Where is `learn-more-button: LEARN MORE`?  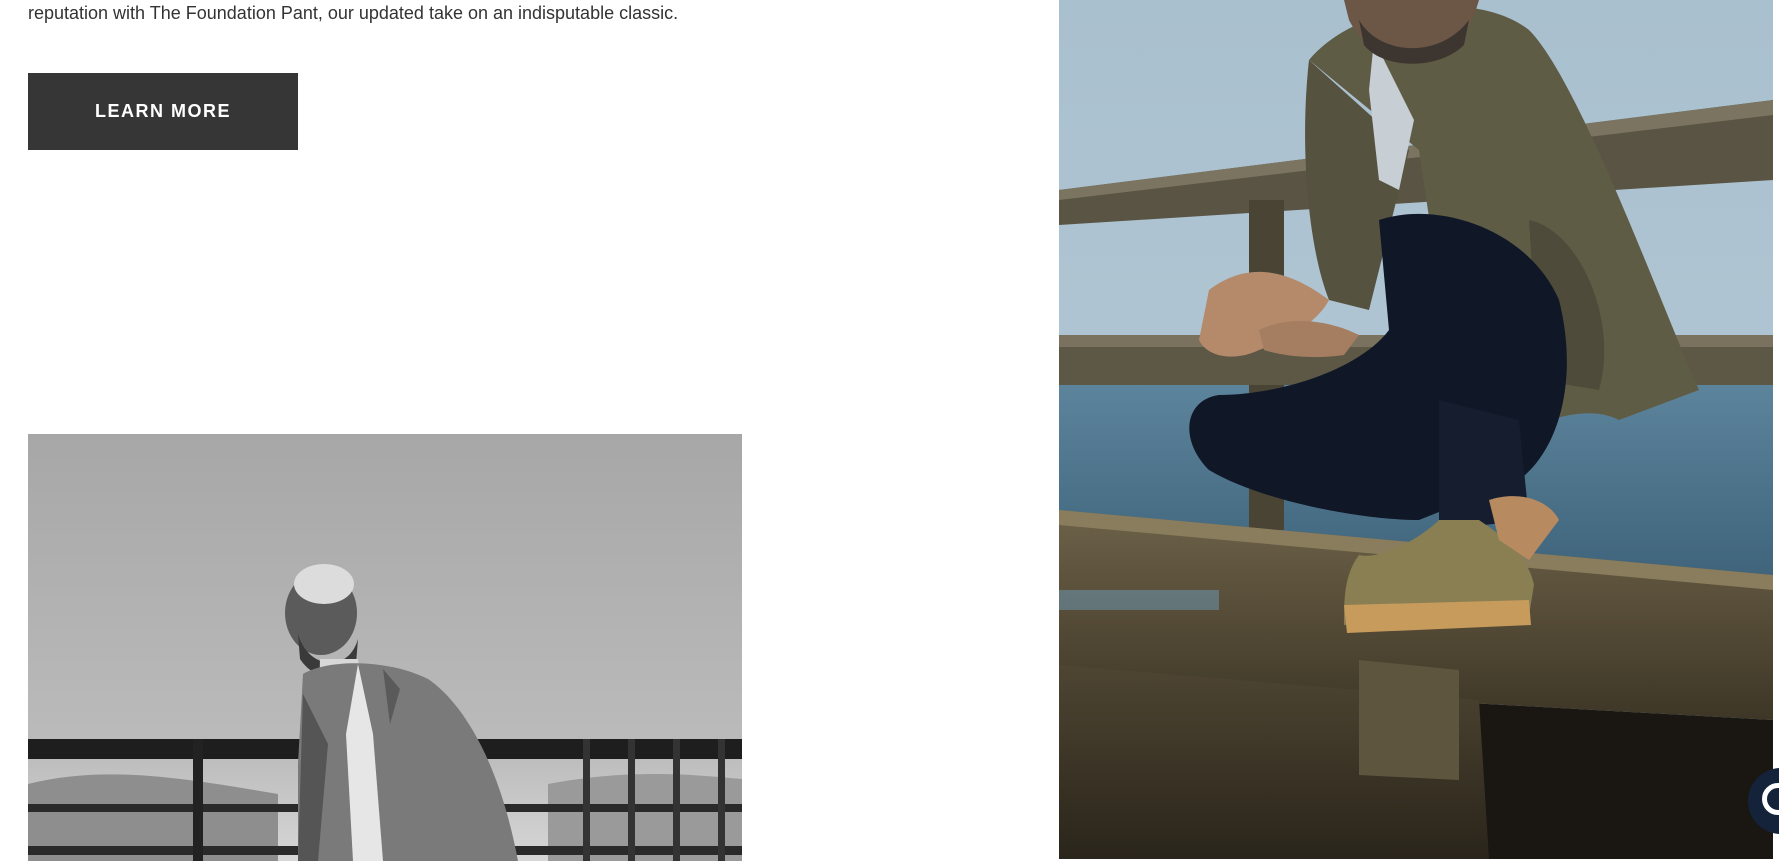 learn-more-button: LEARN MORE is located at coordinates (163, 111).